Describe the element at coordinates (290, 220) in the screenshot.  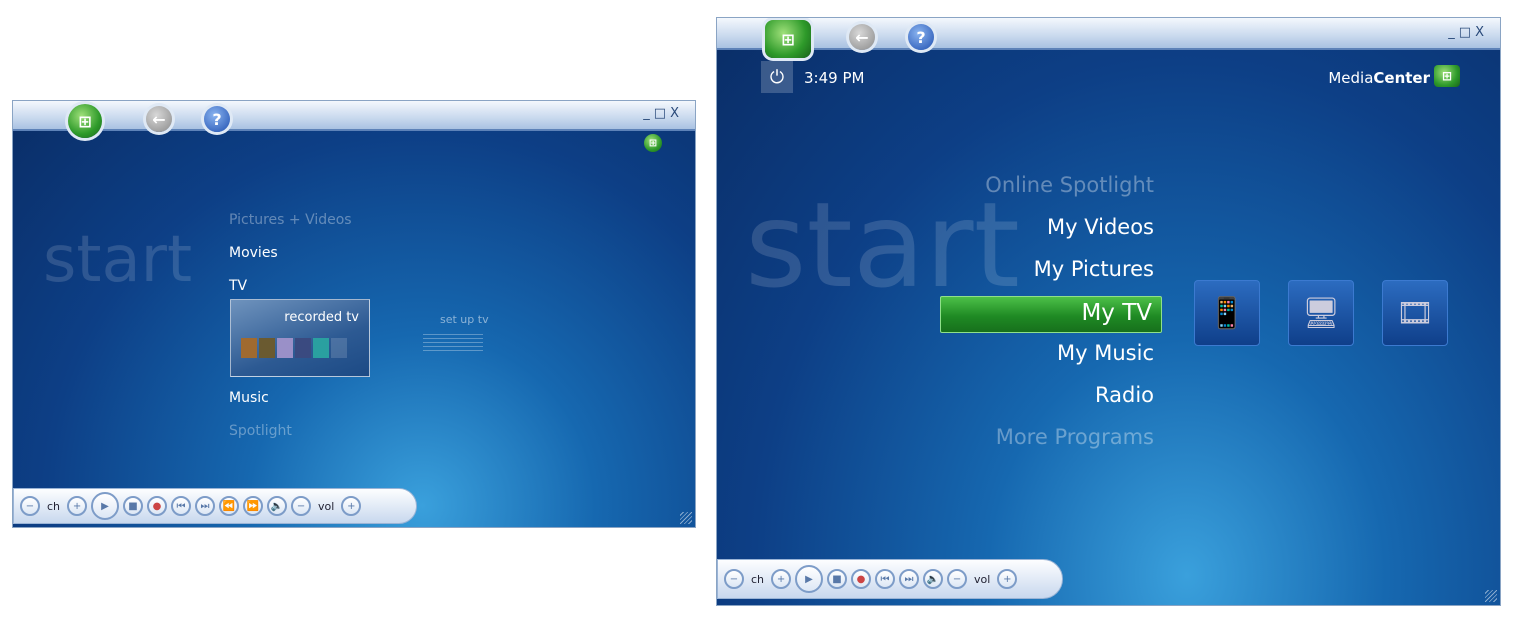
I see `menu-item-pictures-videos: Pictures + Videos` at that location.